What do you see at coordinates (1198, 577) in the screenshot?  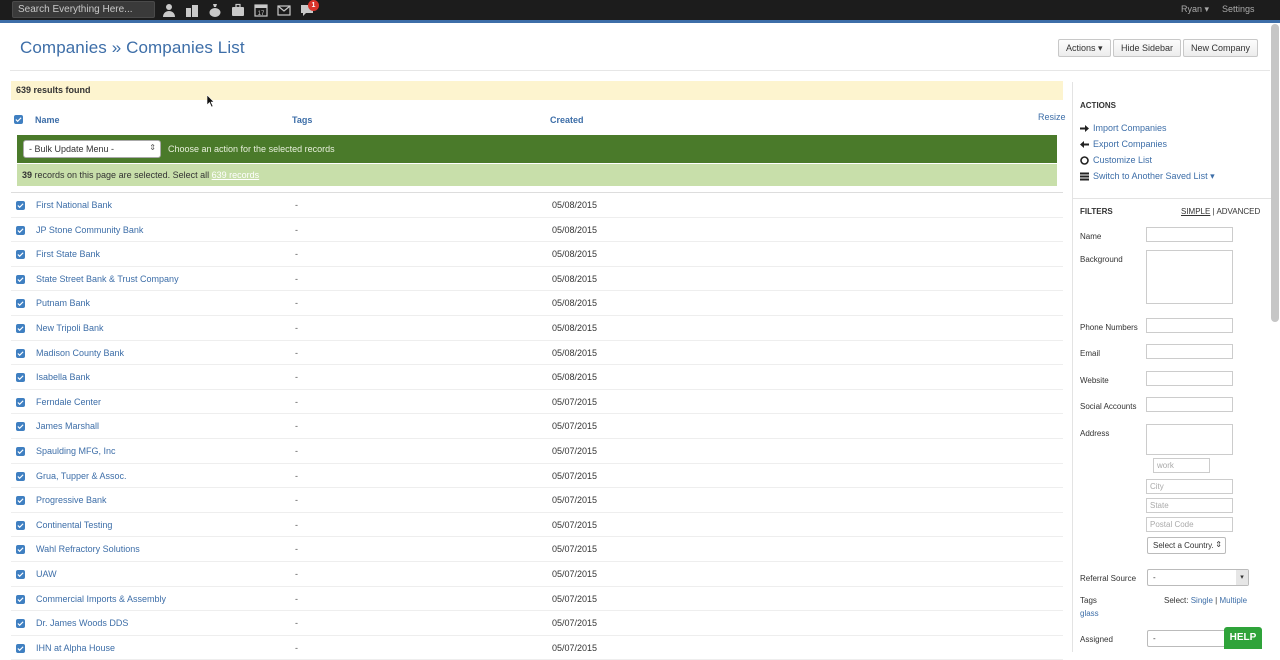 I see `filter-referral-select: - ▾` at bounding box center [1198, 577].